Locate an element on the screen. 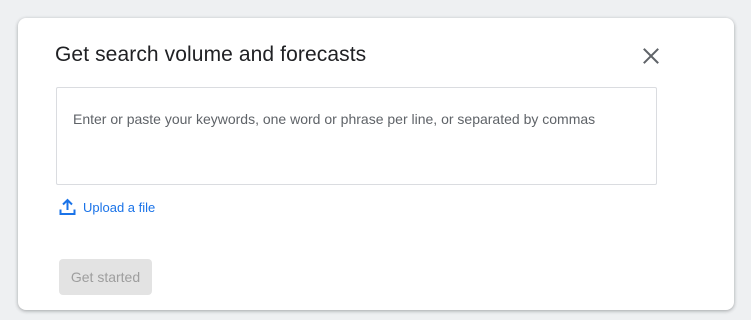  get-started-button: Get started is located at coordinates (105, 277).